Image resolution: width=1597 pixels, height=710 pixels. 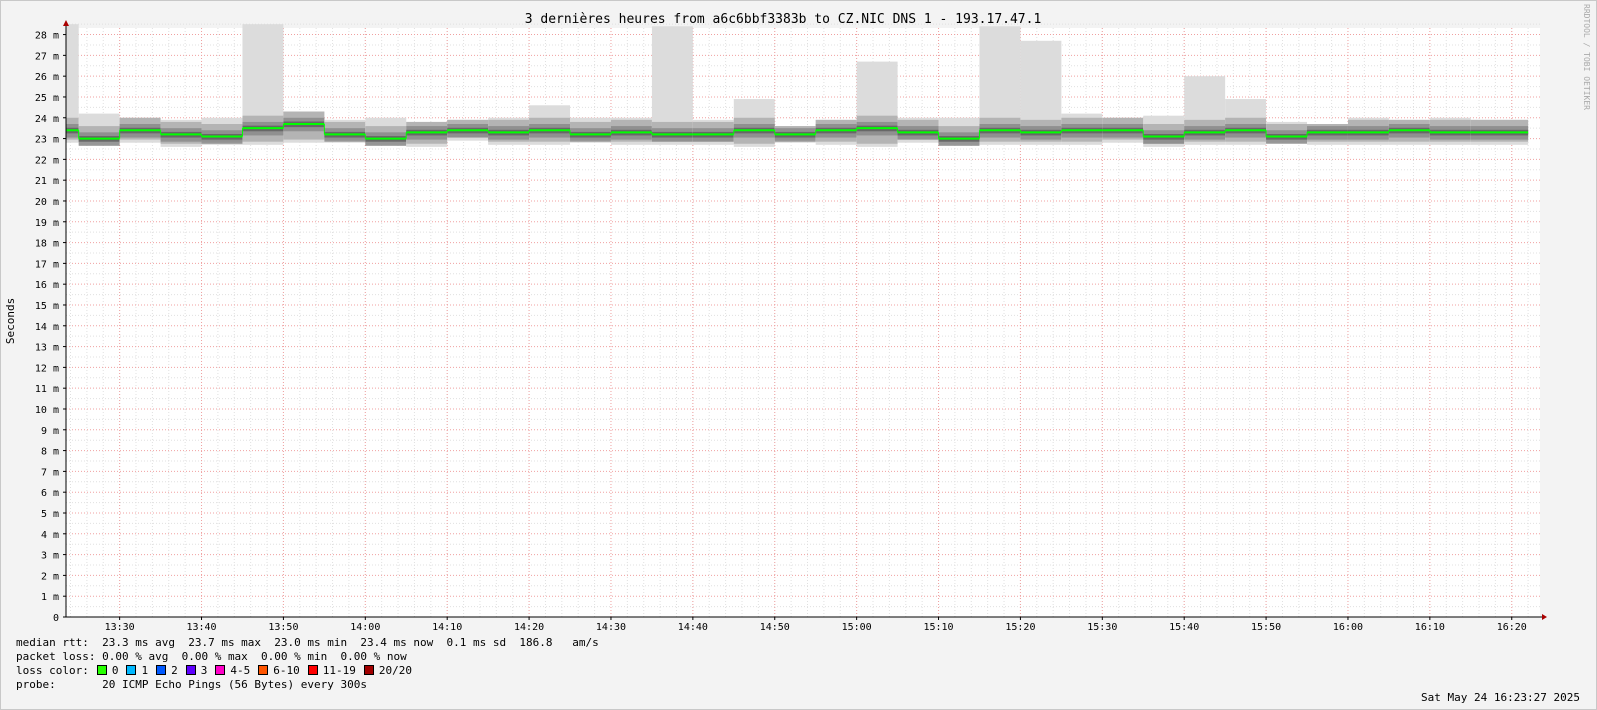 I want to click on y-tick-label: 6 m, so click(x=50, y=493).